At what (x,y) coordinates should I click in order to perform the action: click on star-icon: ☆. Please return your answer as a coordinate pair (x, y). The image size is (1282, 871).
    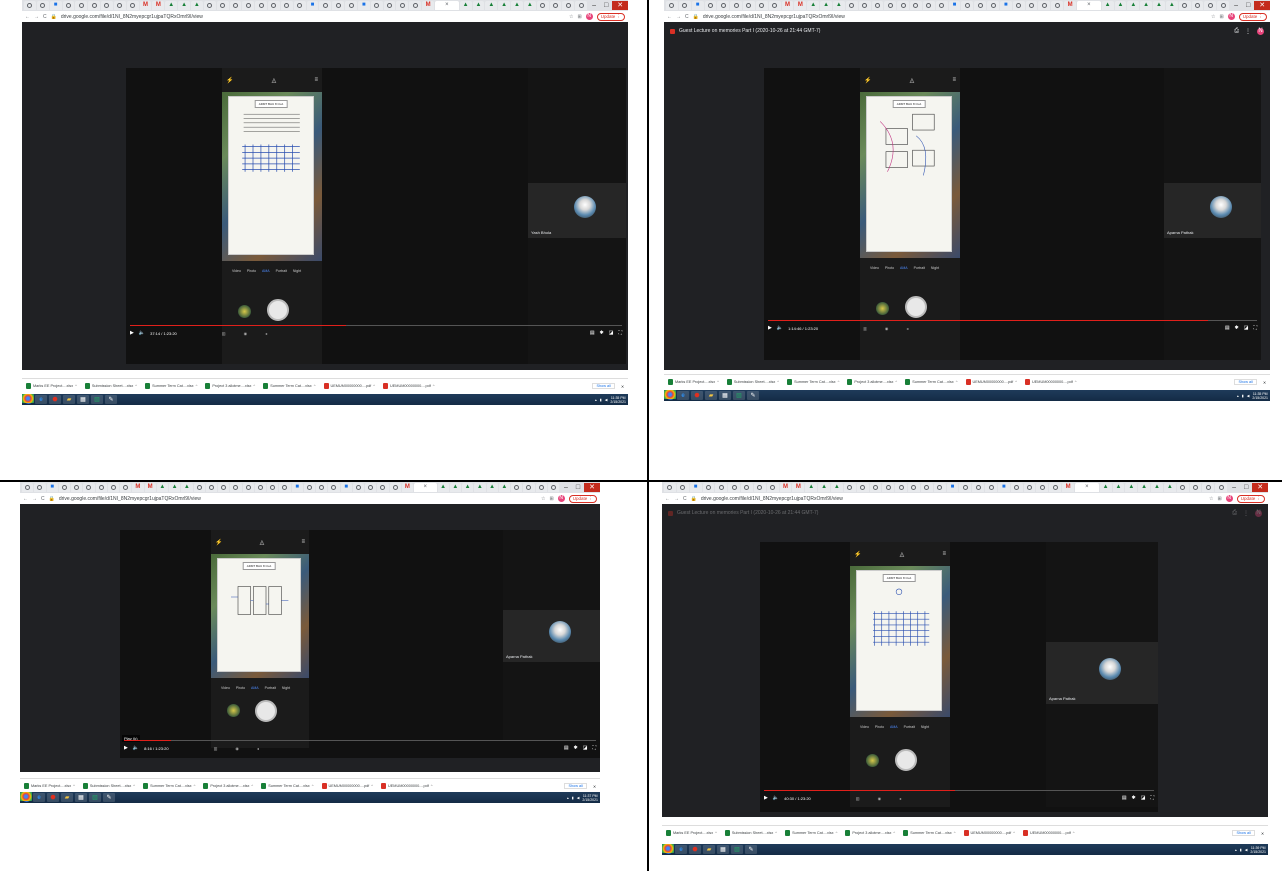
    Looking at the image, I should click on (543, 499).